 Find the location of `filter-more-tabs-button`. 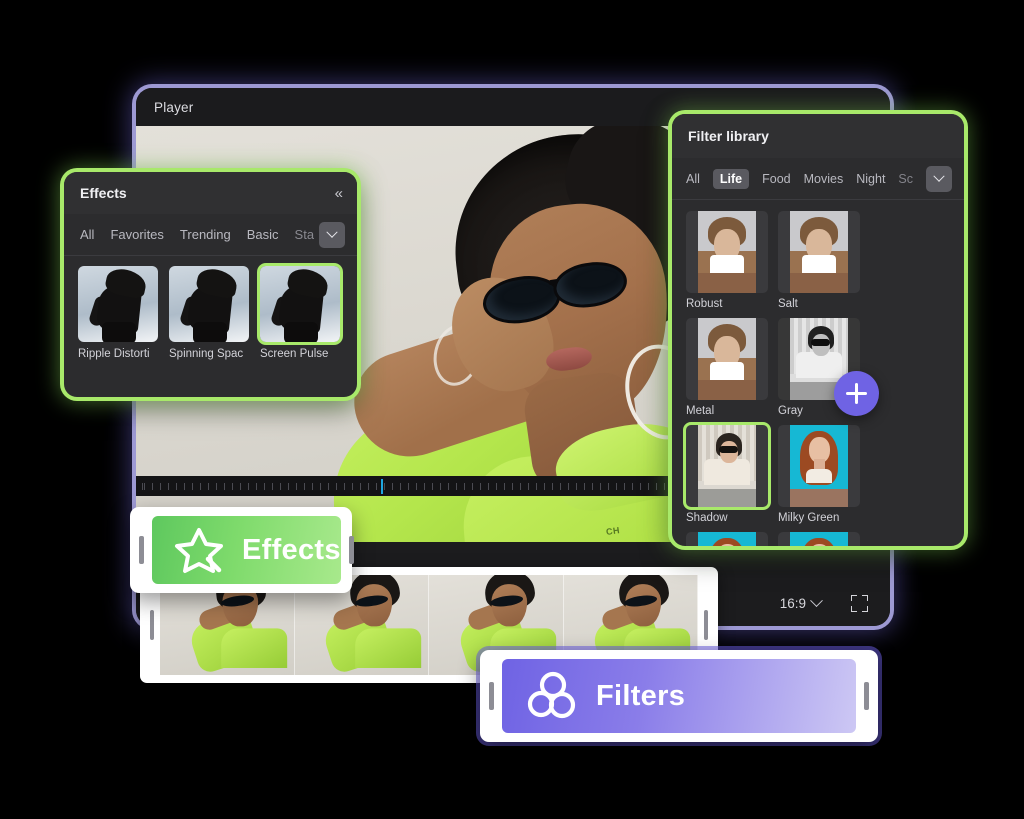

filter-more-tabs-button is located at coordinates (939, 179).